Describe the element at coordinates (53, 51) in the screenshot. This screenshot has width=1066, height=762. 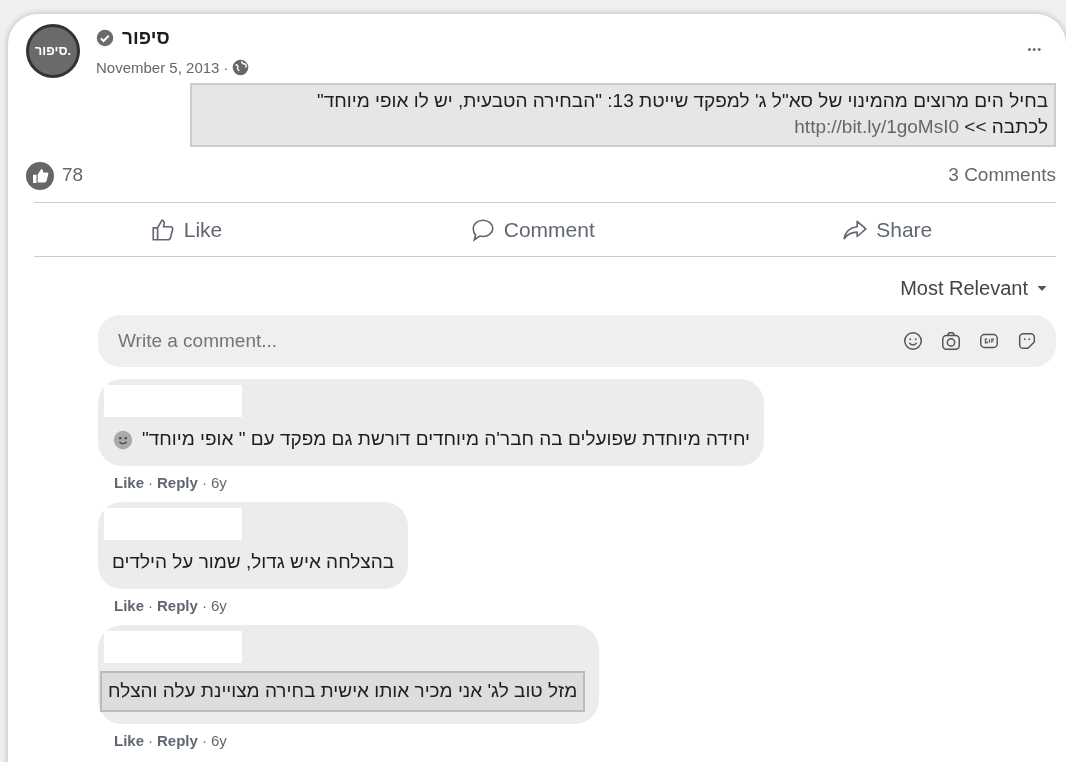
I see `avatar: סיפור.` at that location.